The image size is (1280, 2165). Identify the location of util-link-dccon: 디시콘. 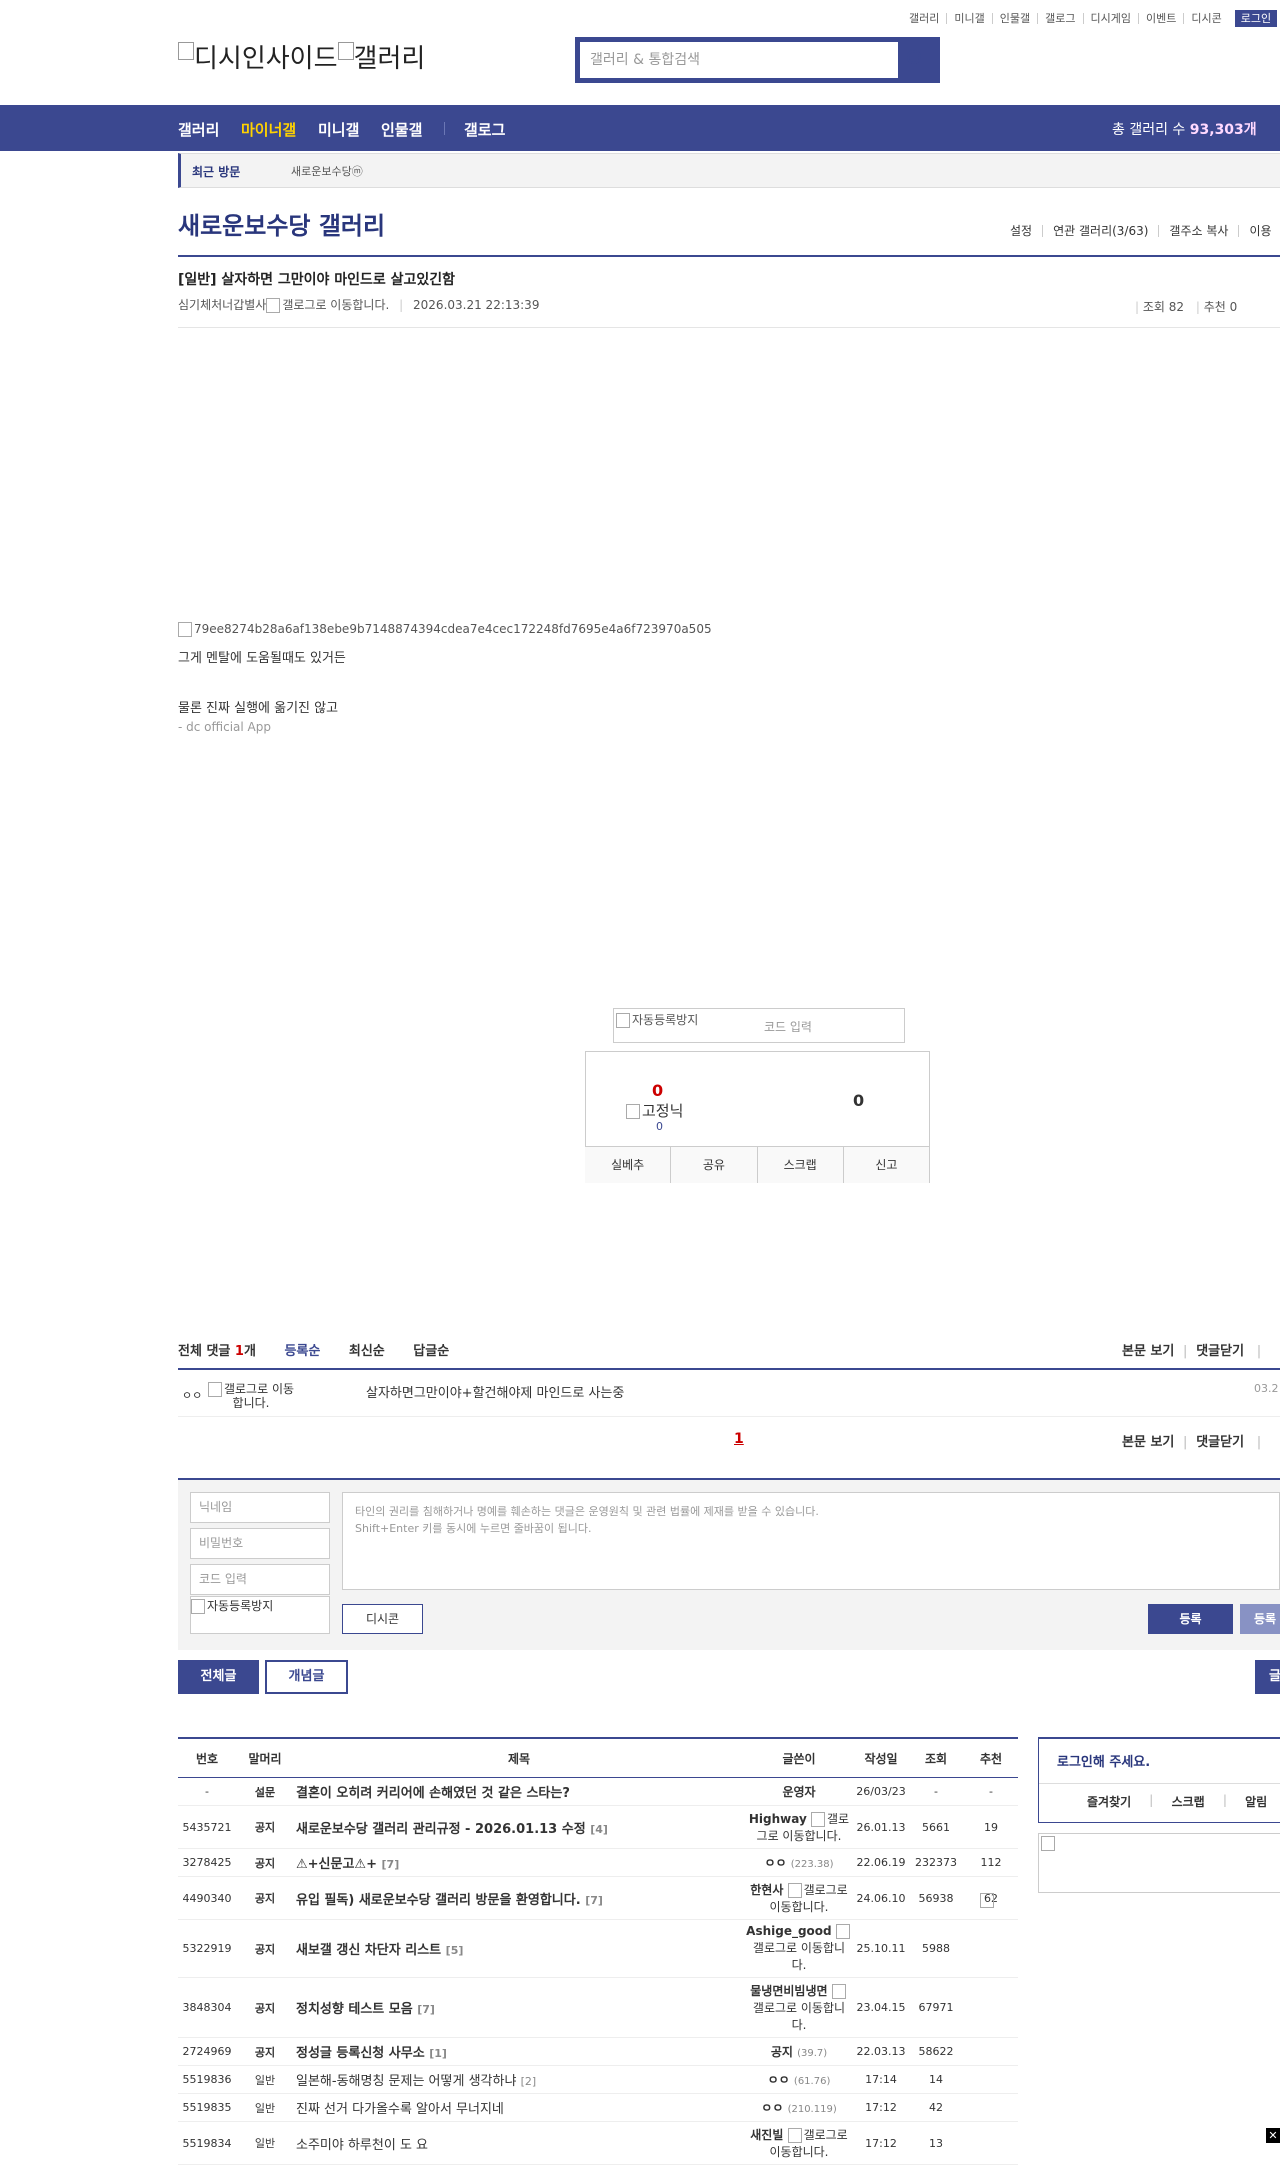
(1205, 18).